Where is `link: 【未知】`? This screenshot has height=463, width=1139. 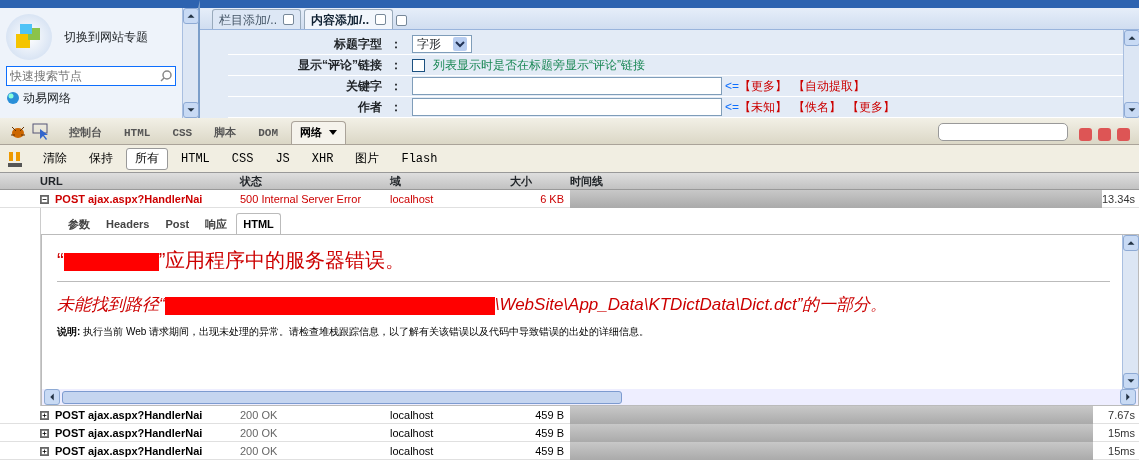
link: 【未知】 is located at coordinates (763, 107).